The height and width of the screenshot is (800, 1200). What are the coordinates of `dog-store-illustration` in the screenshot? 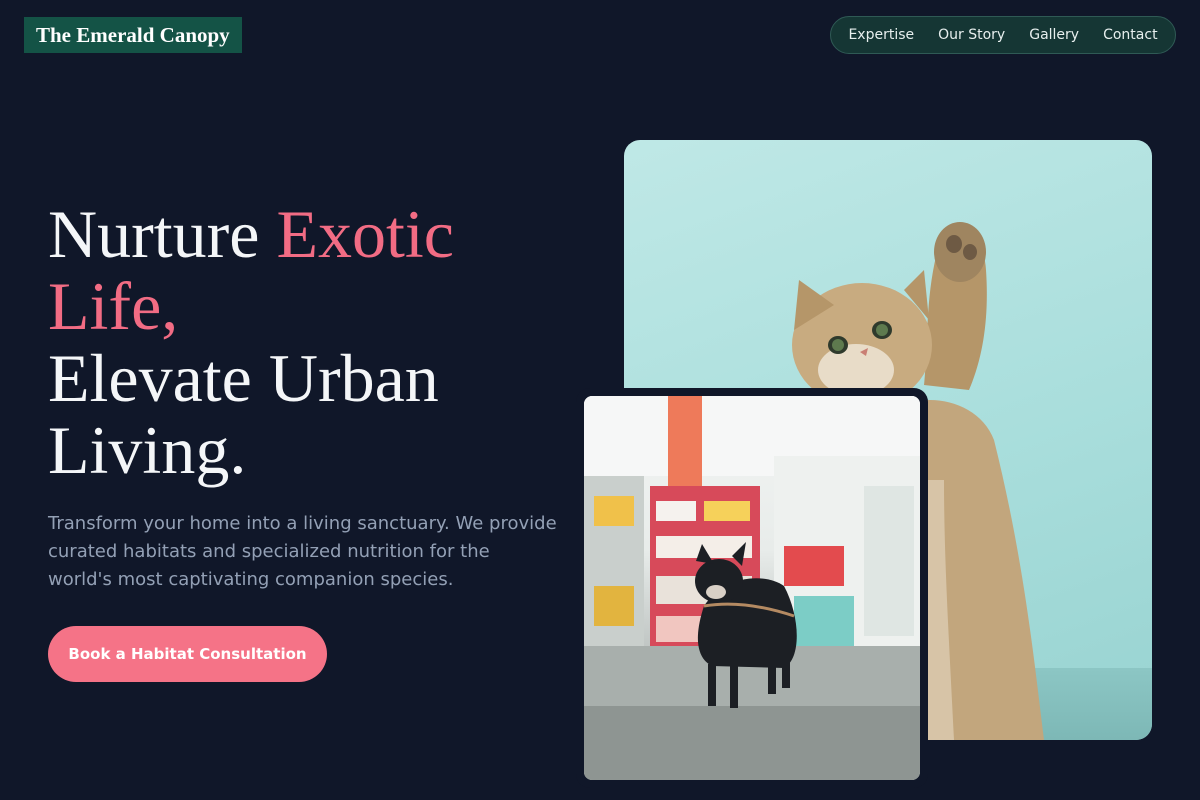 It's located at (752, 588).